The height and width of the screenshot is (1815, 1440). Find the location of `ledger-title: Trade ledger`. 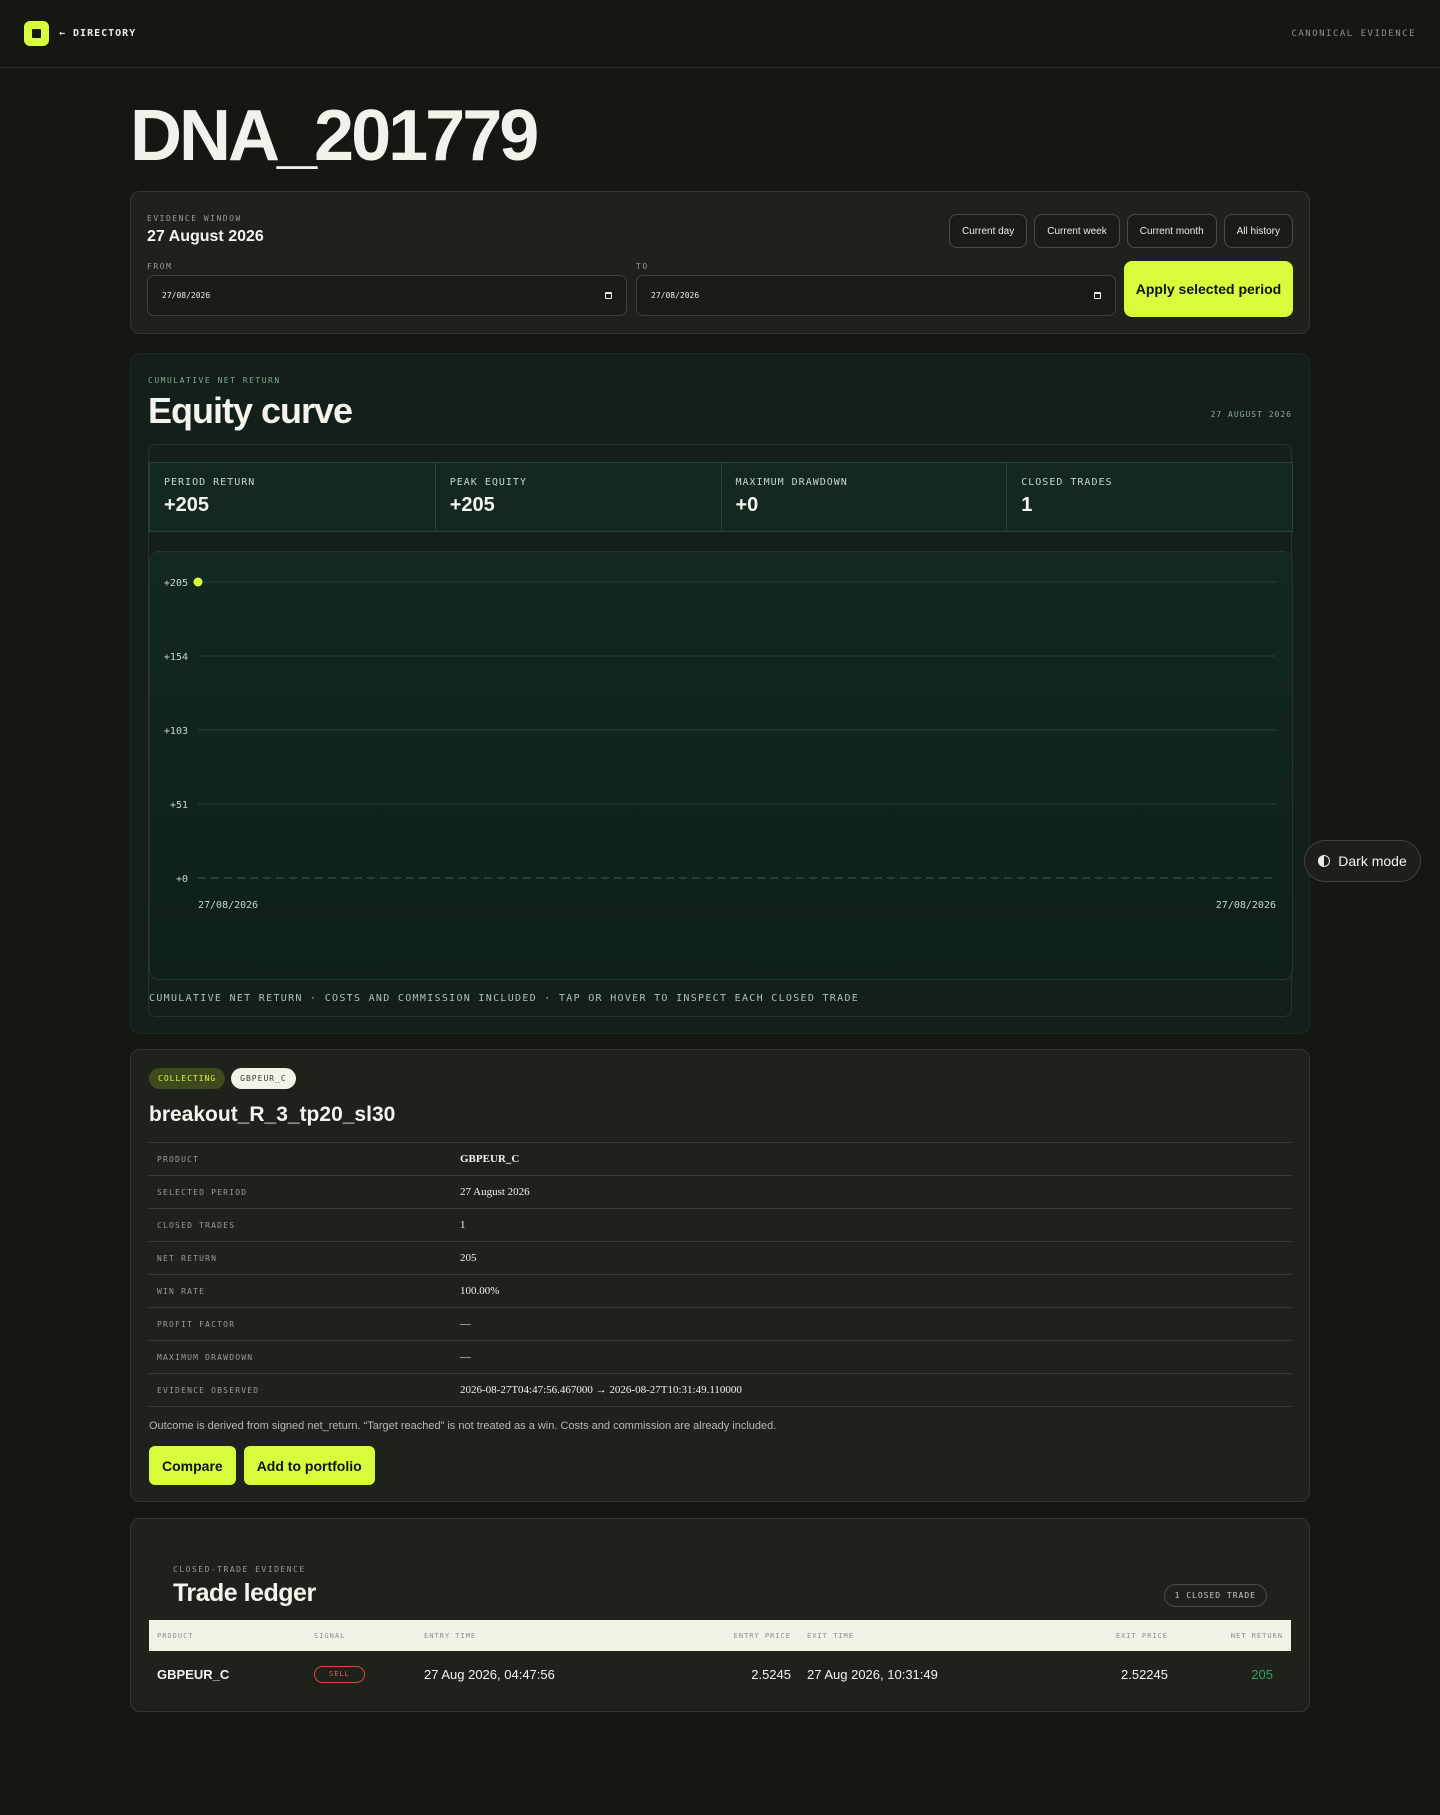

ledger-title: Trade ledger is located at coordinates (244, 1593).